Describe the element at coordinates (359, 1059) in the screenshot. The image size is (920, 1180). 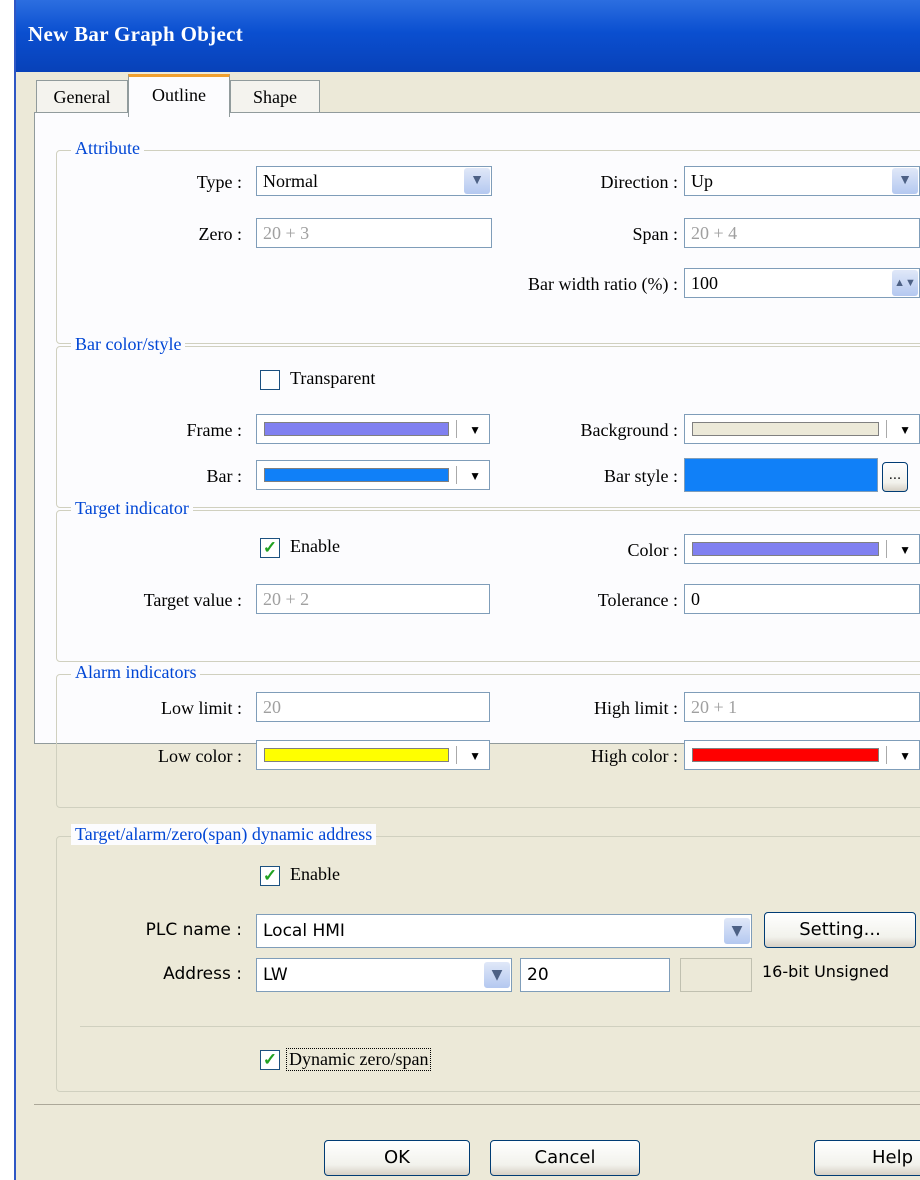
I see `dynamic-zero-label: Dynamic zero/span` at that location.